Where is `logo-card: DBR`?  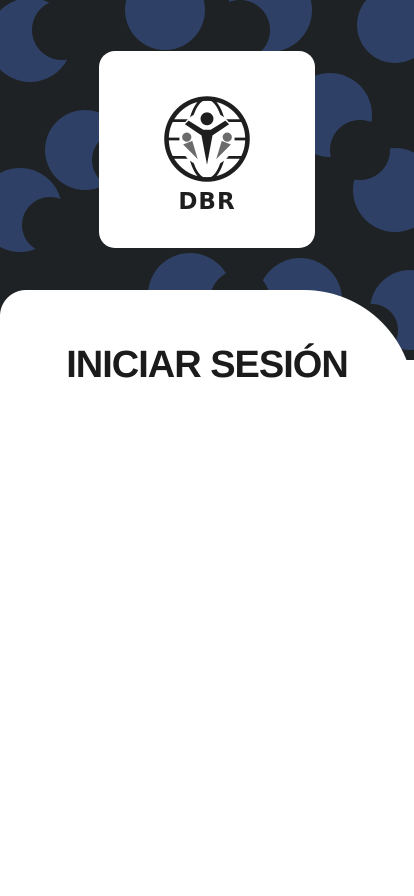
logo-card: DBR is located at coordinates (207, 149).